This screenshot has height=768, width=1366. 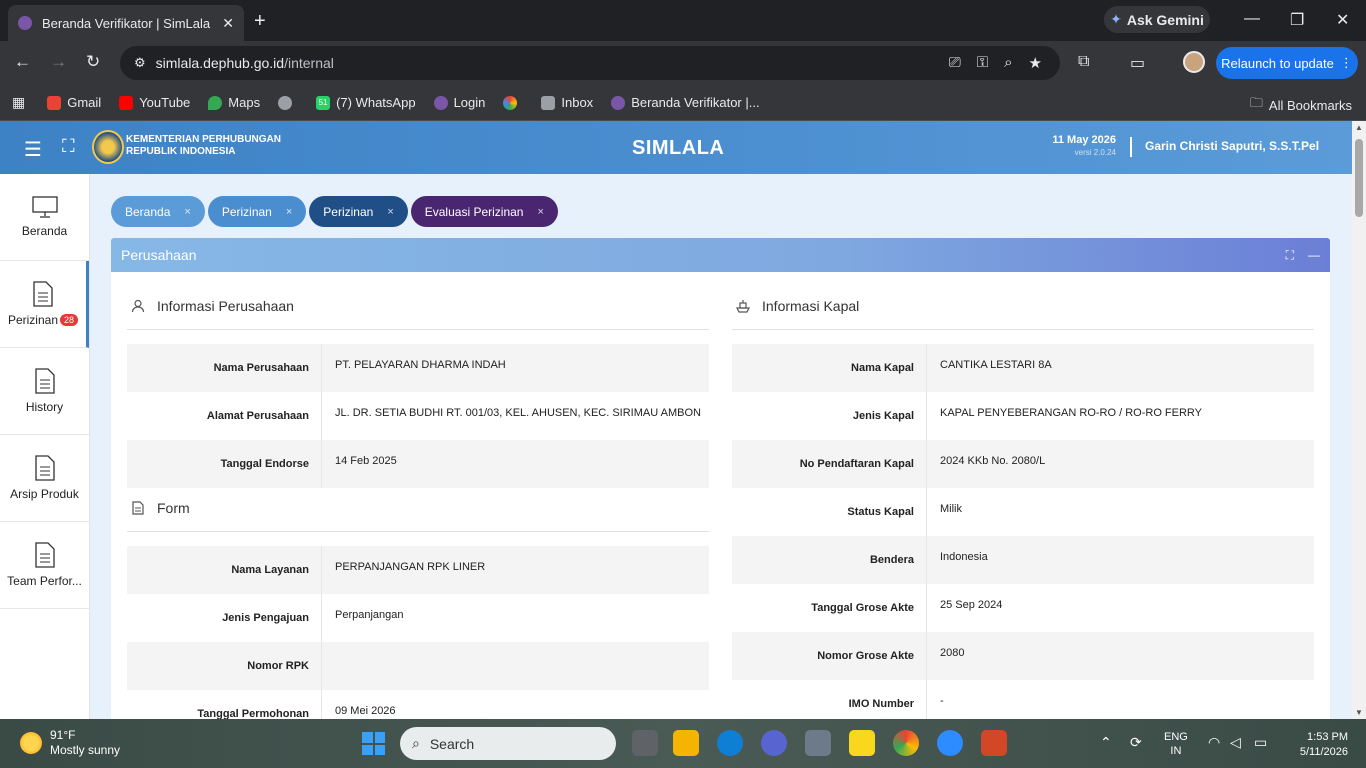 What do you see at coordinates (590, 63) in the screenshot?
I see `address-bar: ⚙ simlala.dephub.go.id /internal ⎚ ⚿ ⌕ ★` at bounding box center [590, 63].